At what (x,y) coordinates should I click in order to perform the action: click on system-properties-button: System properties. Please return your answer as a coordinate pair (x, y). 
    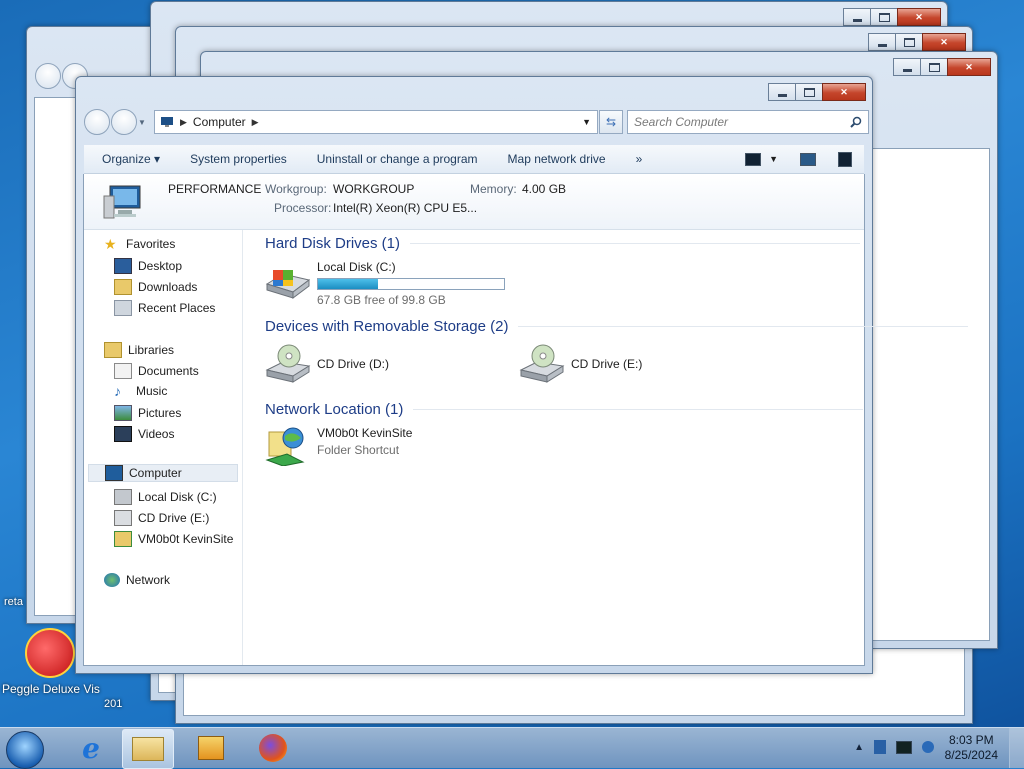
    Looking at the image, I should click on (238, 159).